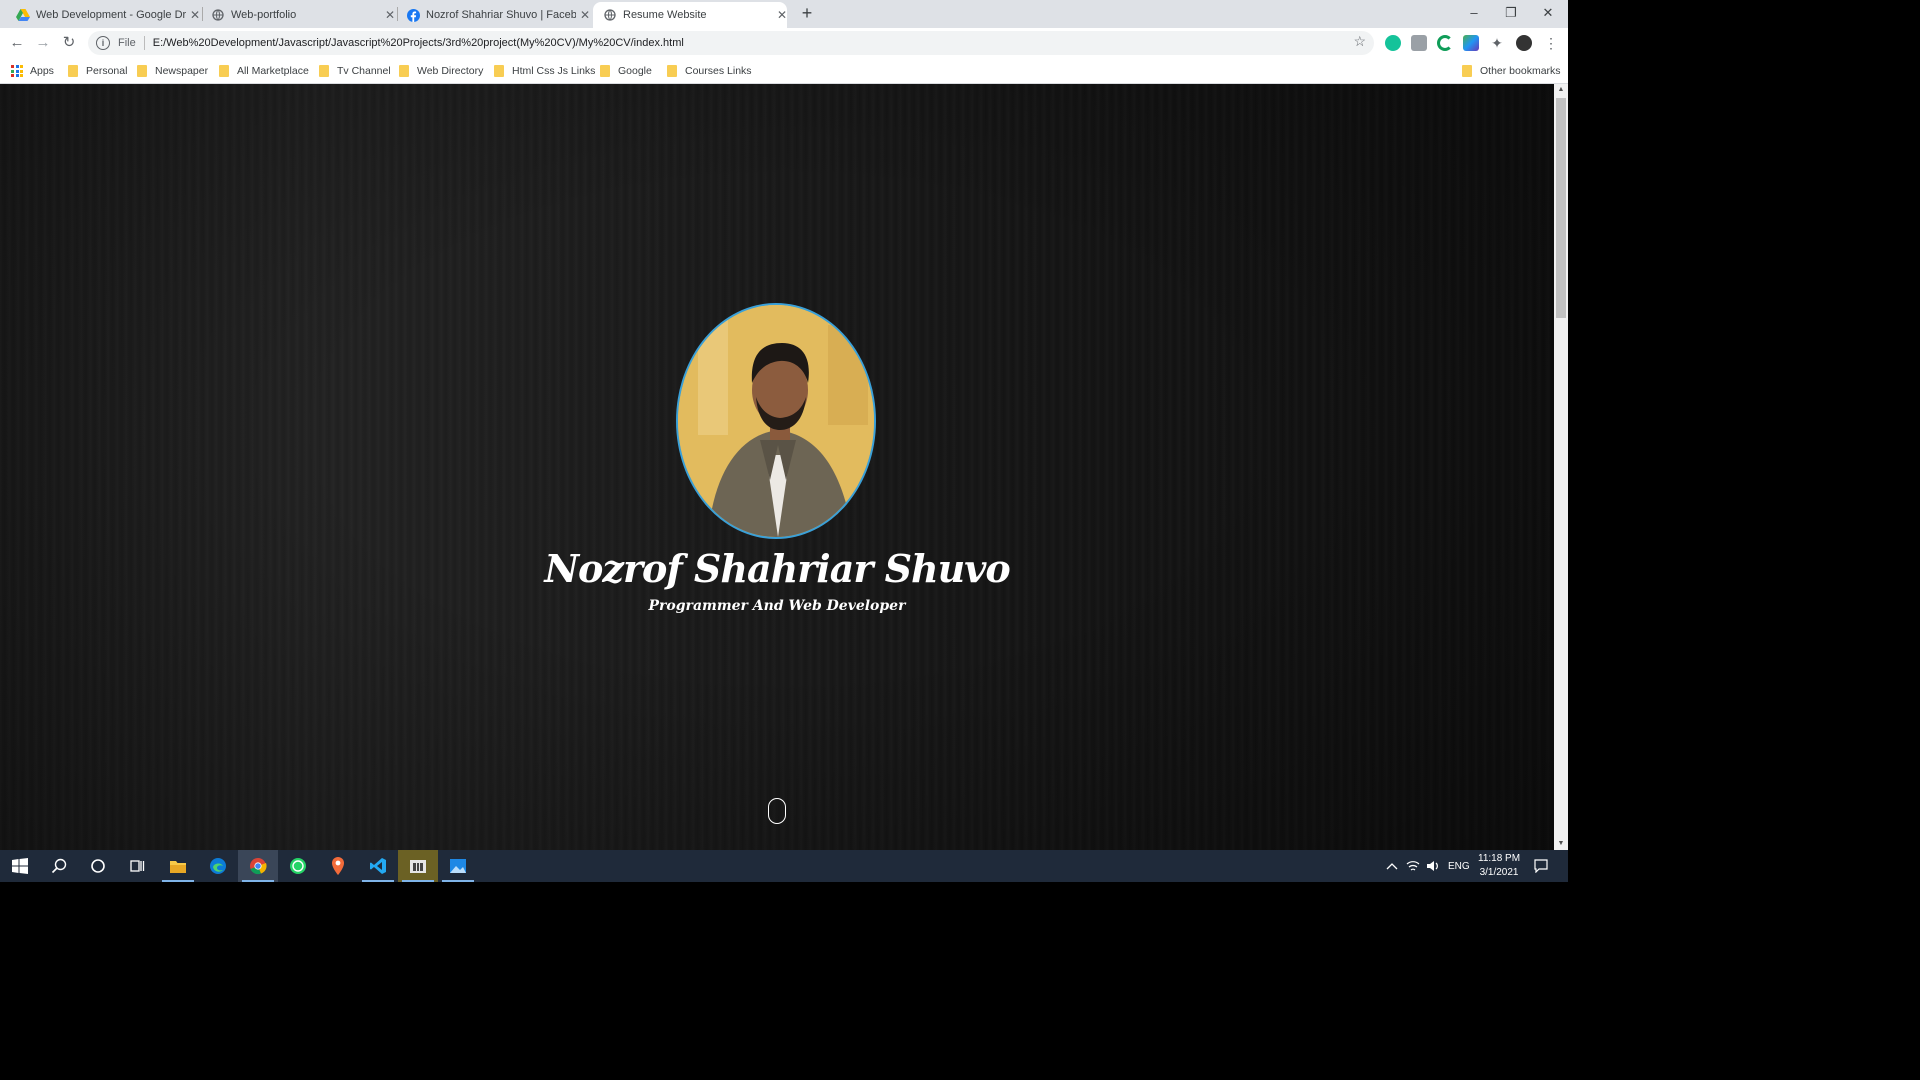 This screenshot has height=1080, width=1920. Describe the element at coordinates (1419, 43) in the screenshot. I see `extension-icon` at that location.